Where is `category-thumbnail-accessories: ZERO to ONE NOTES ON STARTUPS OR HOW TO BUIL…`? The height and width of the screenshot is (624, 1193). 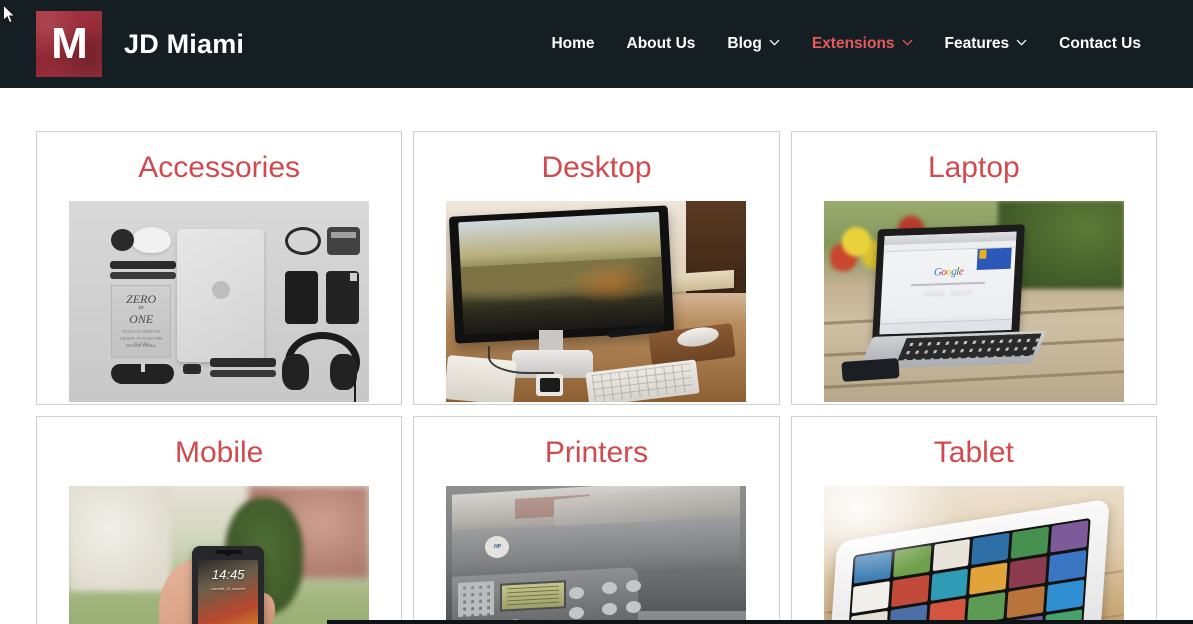
category-thumbnail-accessories: ZERO to ONE NOTES ON STARTUPS OR HOW TO BUIL… is located at coordinates (219, 301).